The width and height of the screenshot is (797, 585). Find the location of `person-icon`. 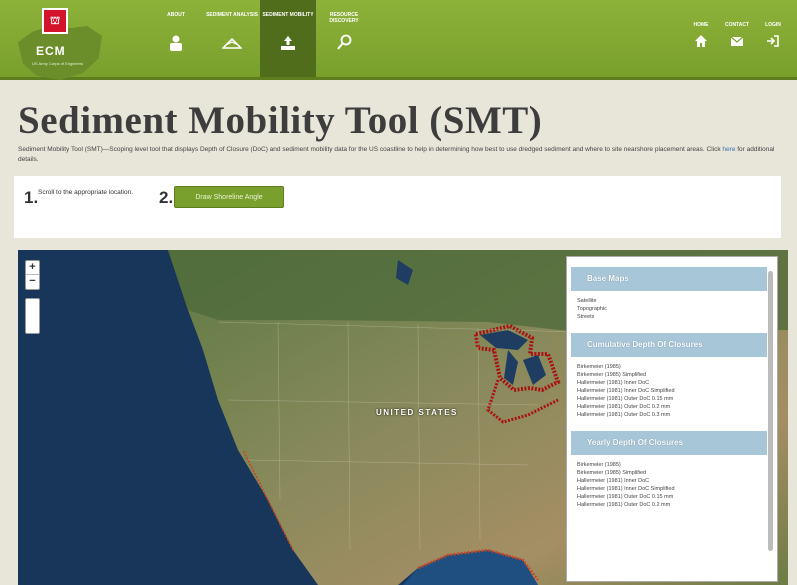

person-icon is located at coordinates (176, 43).